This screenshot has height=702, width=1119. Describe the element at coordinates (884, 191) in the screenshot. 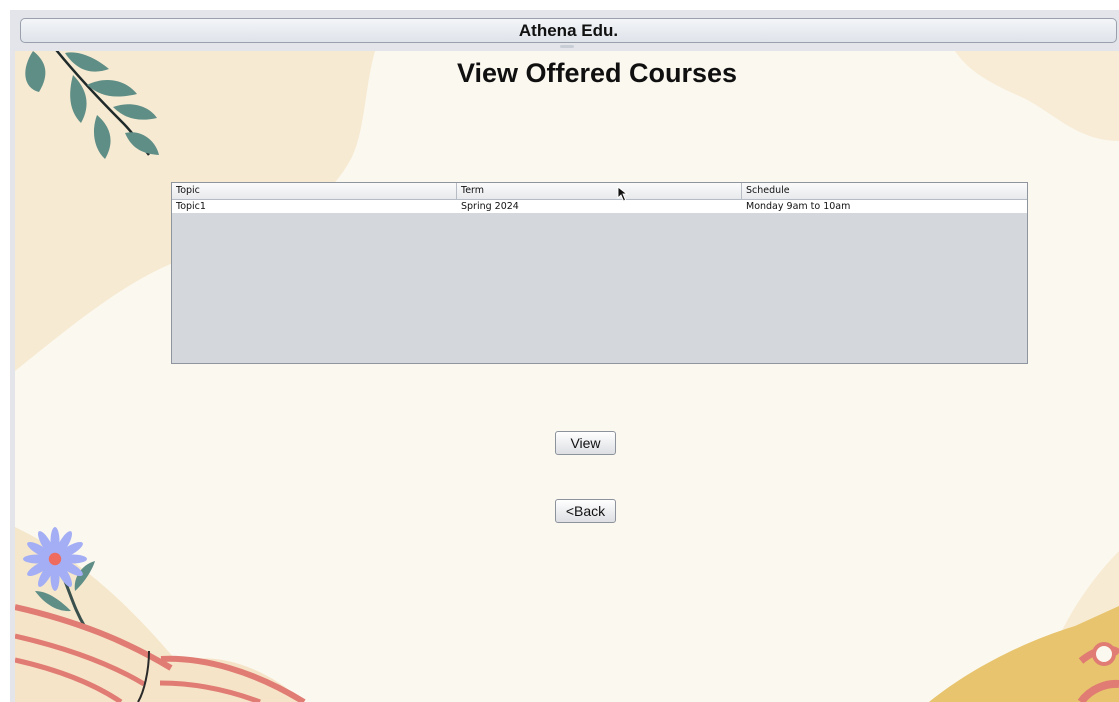

I see `column-header-schedule: Schedule` at that location.